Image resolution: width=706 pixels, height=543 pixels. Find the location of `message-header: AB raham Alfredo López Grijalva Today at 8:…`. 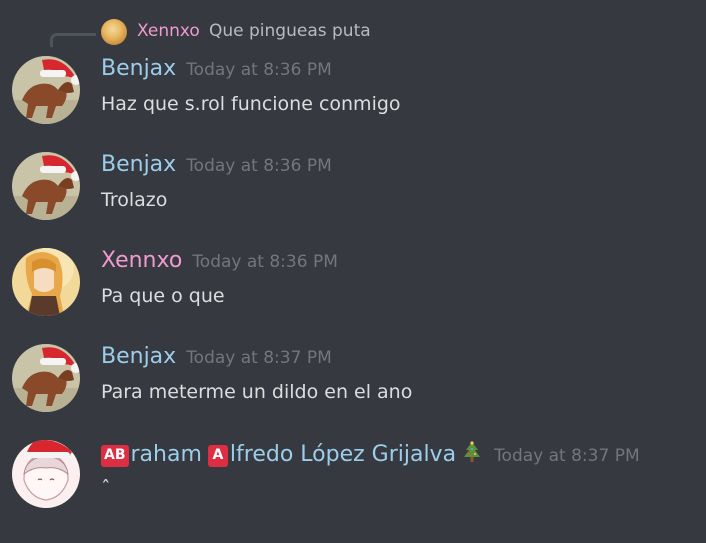

message-header: AB raham Alfredo López Grijalva Today at 8:… is located at coordinates (370, 455).